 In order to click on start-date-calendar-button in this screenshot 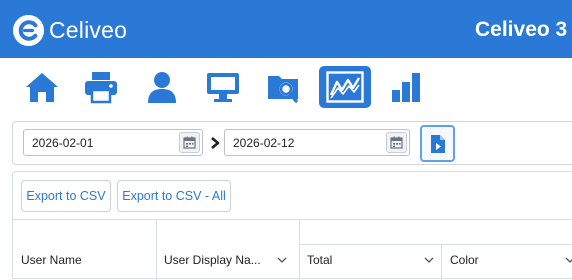, I will do `click(189, 142)`.